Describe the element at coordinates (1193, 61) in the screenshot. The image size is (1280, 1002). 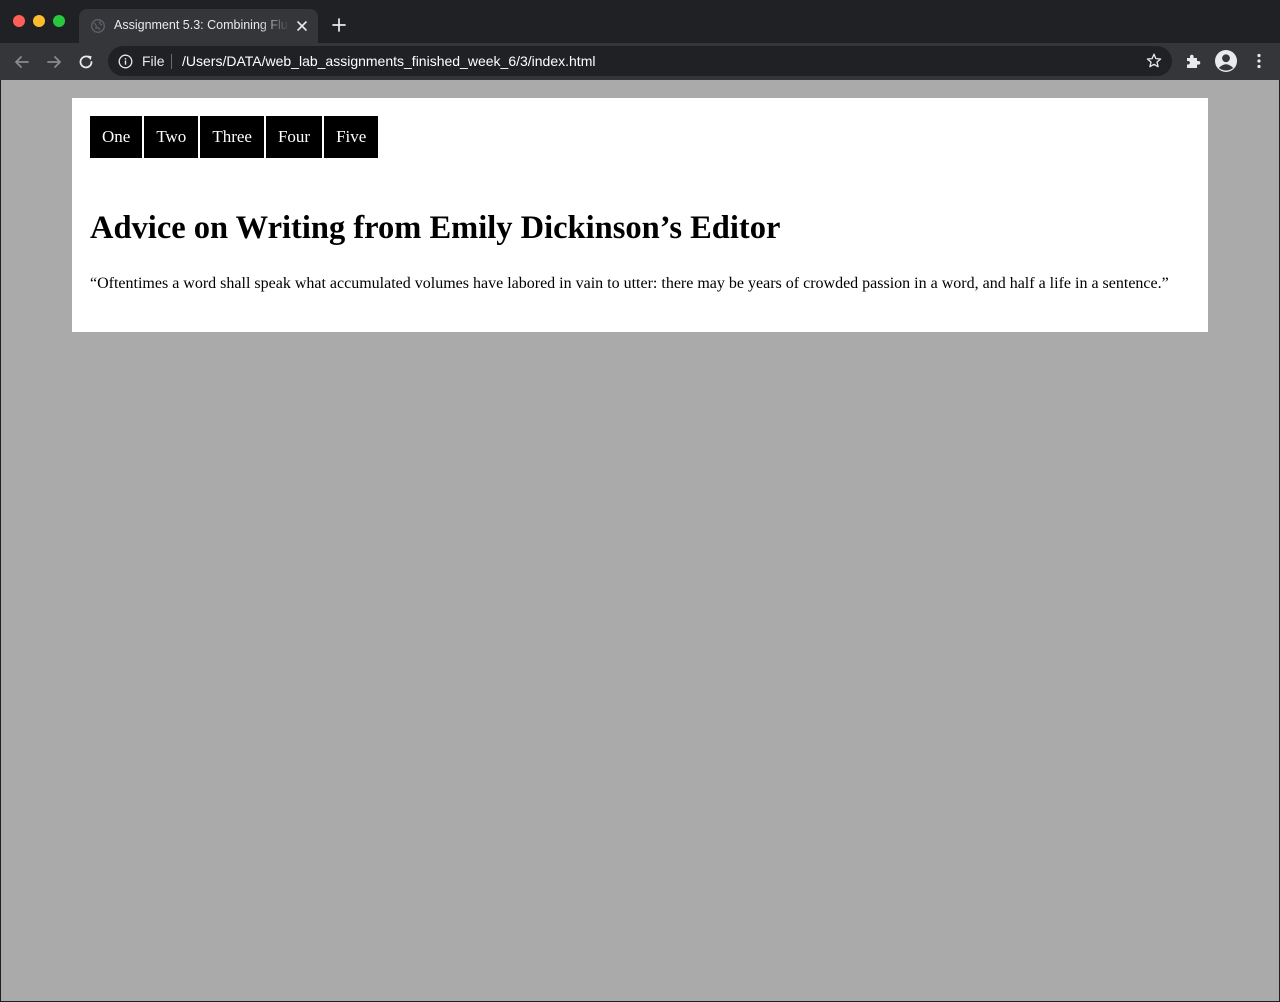
I see `extensions-puzzle-icon` at that location.